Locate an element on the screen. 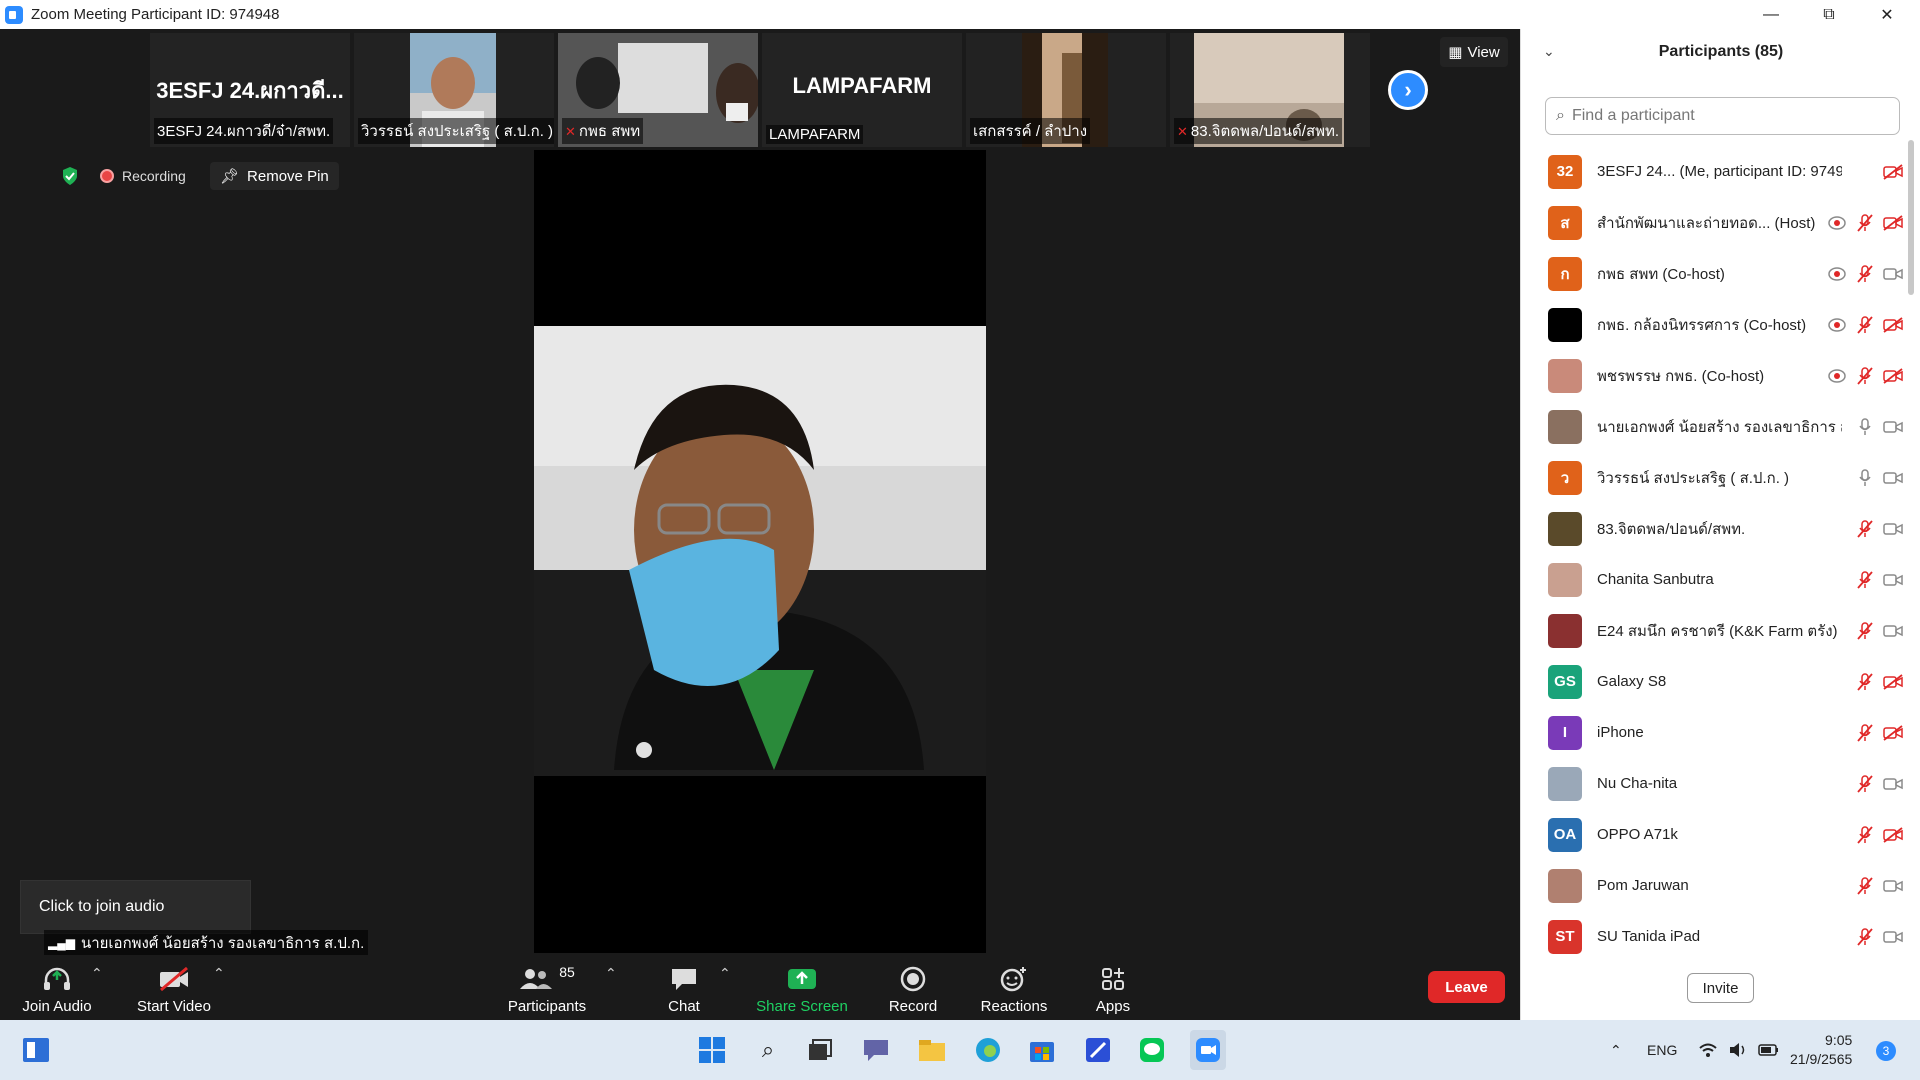 The height and width of the screenshot is (1080, 1920). recording-indicator: Recording is located at coordinates (143, 176).